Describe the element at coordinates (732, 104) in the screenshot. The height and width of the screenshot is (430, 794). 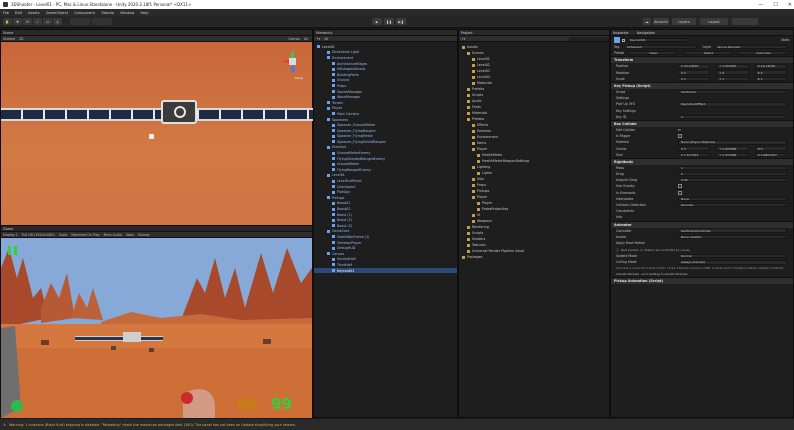
I see `pickup-vfx-field: KeyCollectEffect` at that location.